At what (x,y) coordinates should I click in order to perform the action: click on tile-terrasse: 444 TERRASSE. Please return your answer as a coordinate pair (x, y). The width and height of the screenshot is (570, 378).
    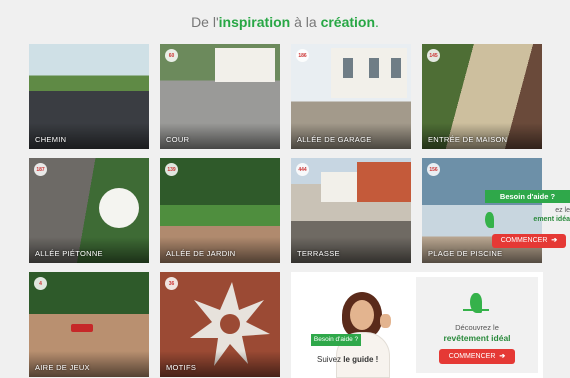
    Looking at the image, I should click on (351, 210).